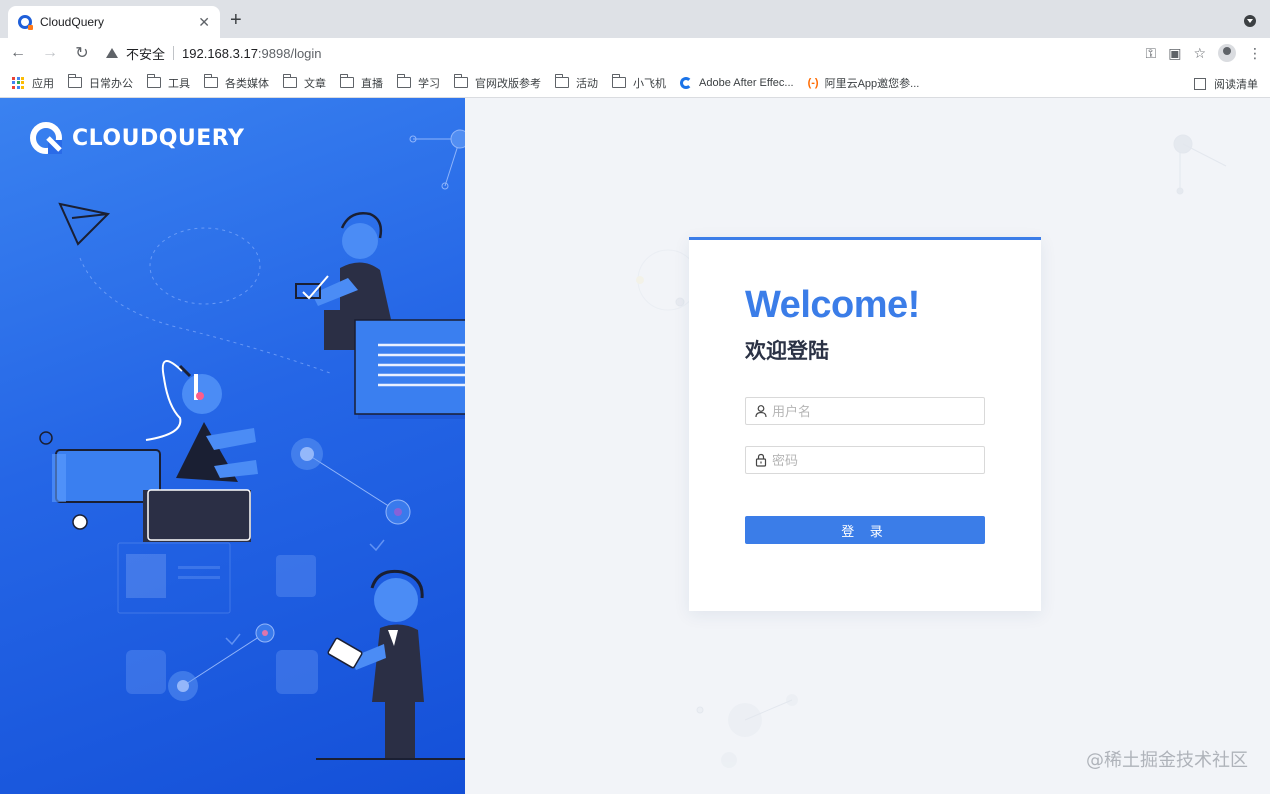  I want to click on lock-icon, so click(761, 460).